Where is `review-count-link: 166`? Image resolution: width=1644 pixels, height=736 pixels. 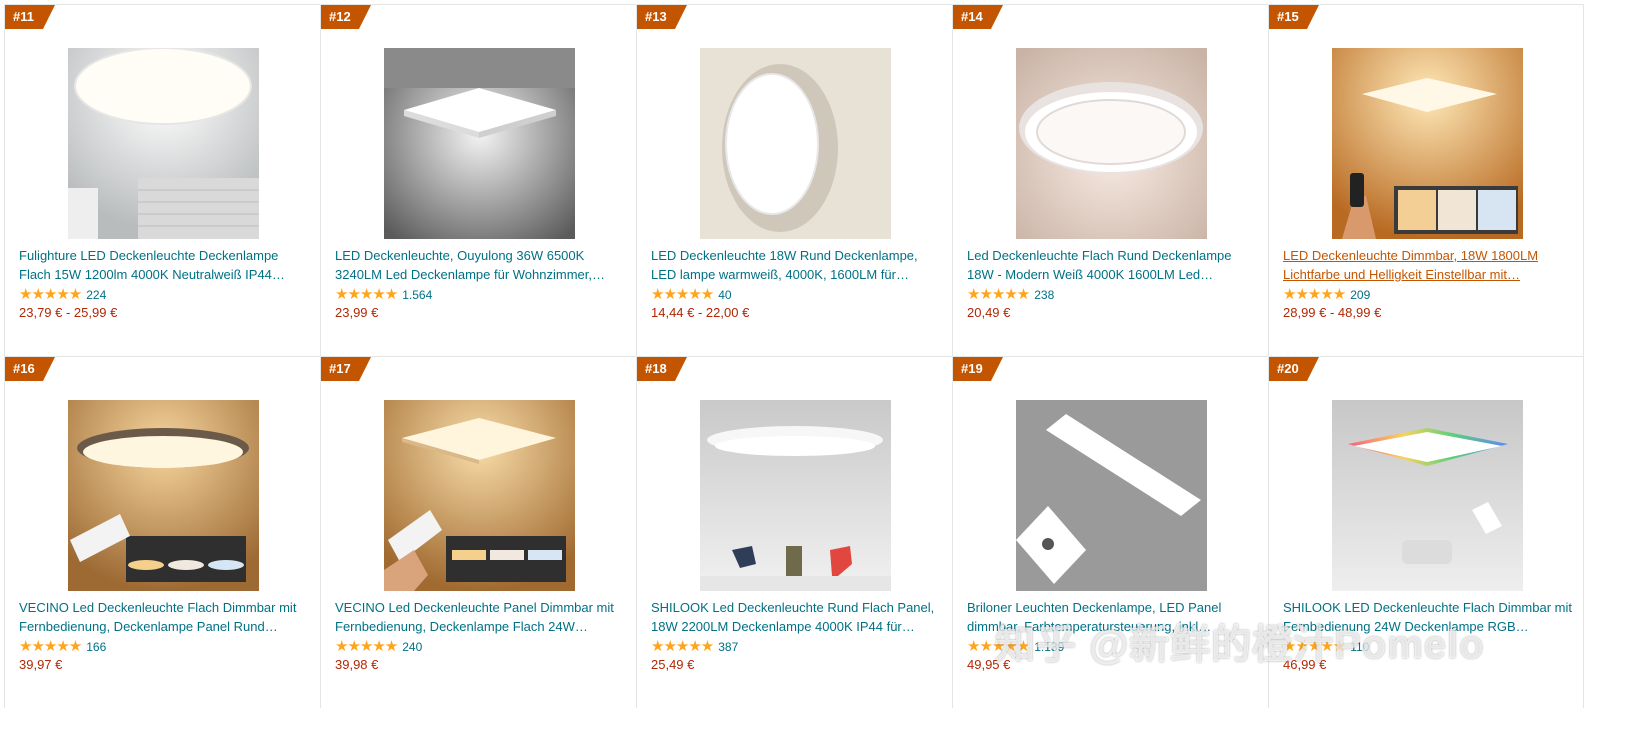 review-count-link: 166 is located at coordinates (96, 647).